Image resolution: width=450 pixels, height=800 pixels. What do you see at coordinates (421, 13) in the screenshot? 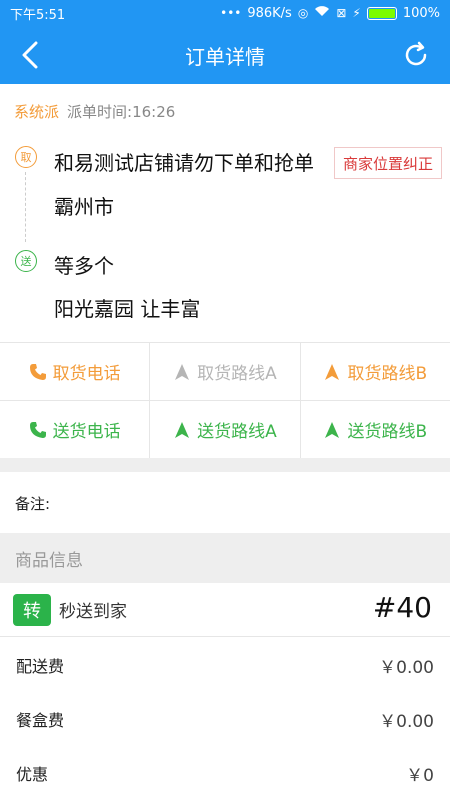
I see `battery-percent: 100%` at bounding box center [421, 13].